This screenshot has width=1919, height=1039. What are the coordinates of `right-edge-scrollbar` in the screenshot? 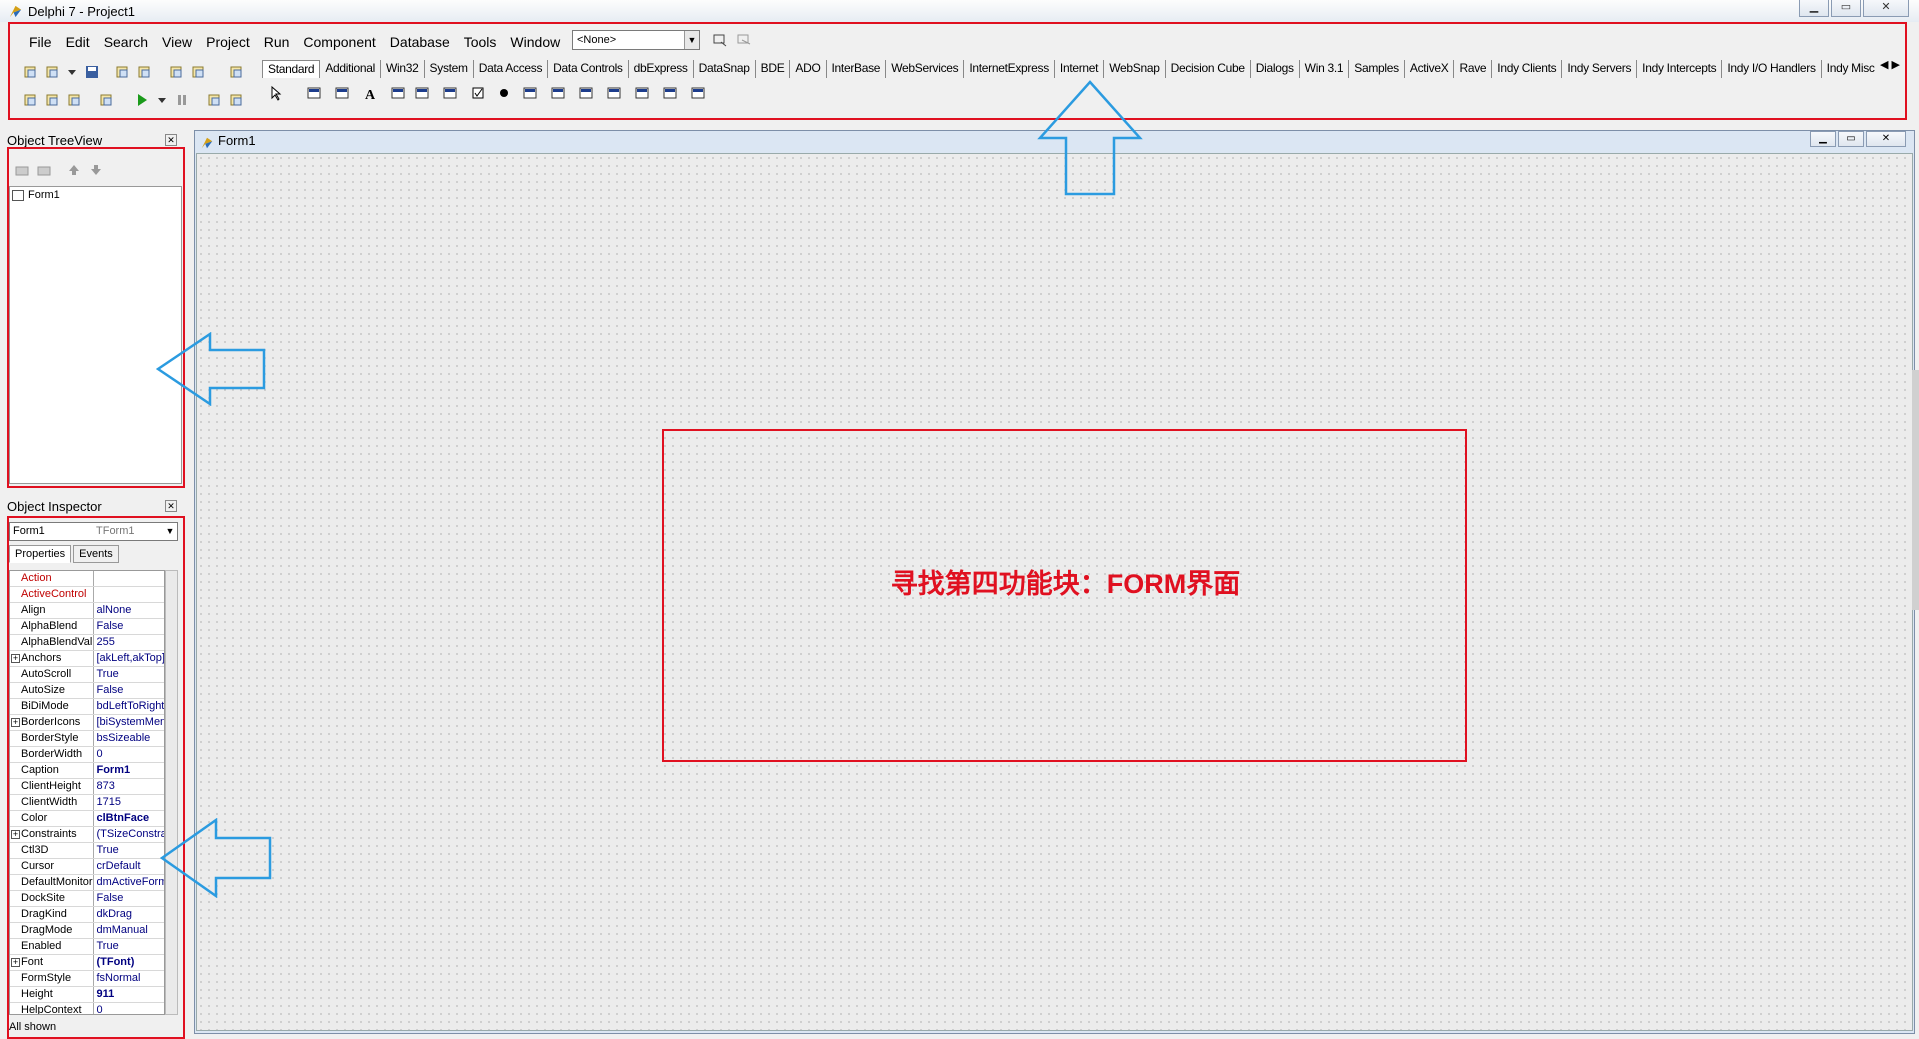 It's located at (1915, 490).